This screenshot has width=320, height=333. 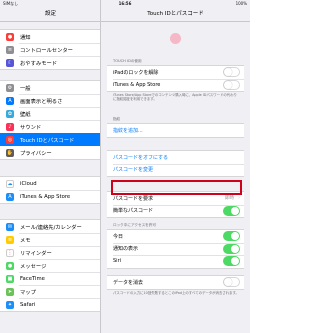 I want to click on bell-icon: ●, so click(x=10, y=36).